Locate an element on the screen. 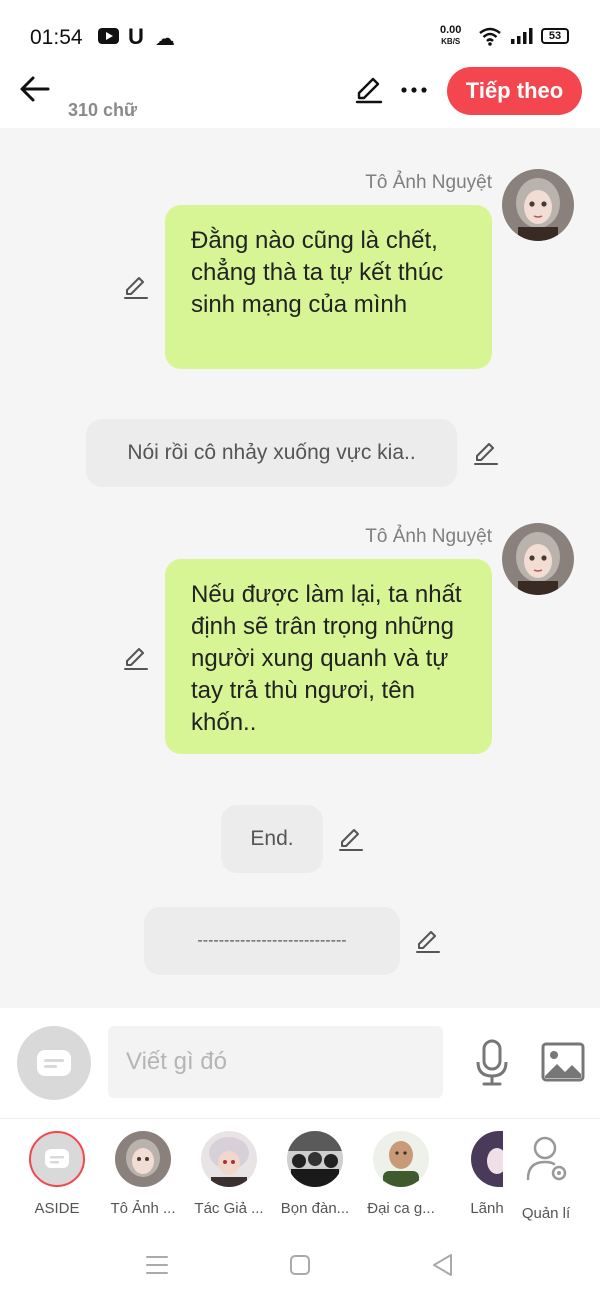 The height and width of the screenshot is (1300, 600). aside-message-bubble: ---------------------------- is located at coordinates (272, 941).